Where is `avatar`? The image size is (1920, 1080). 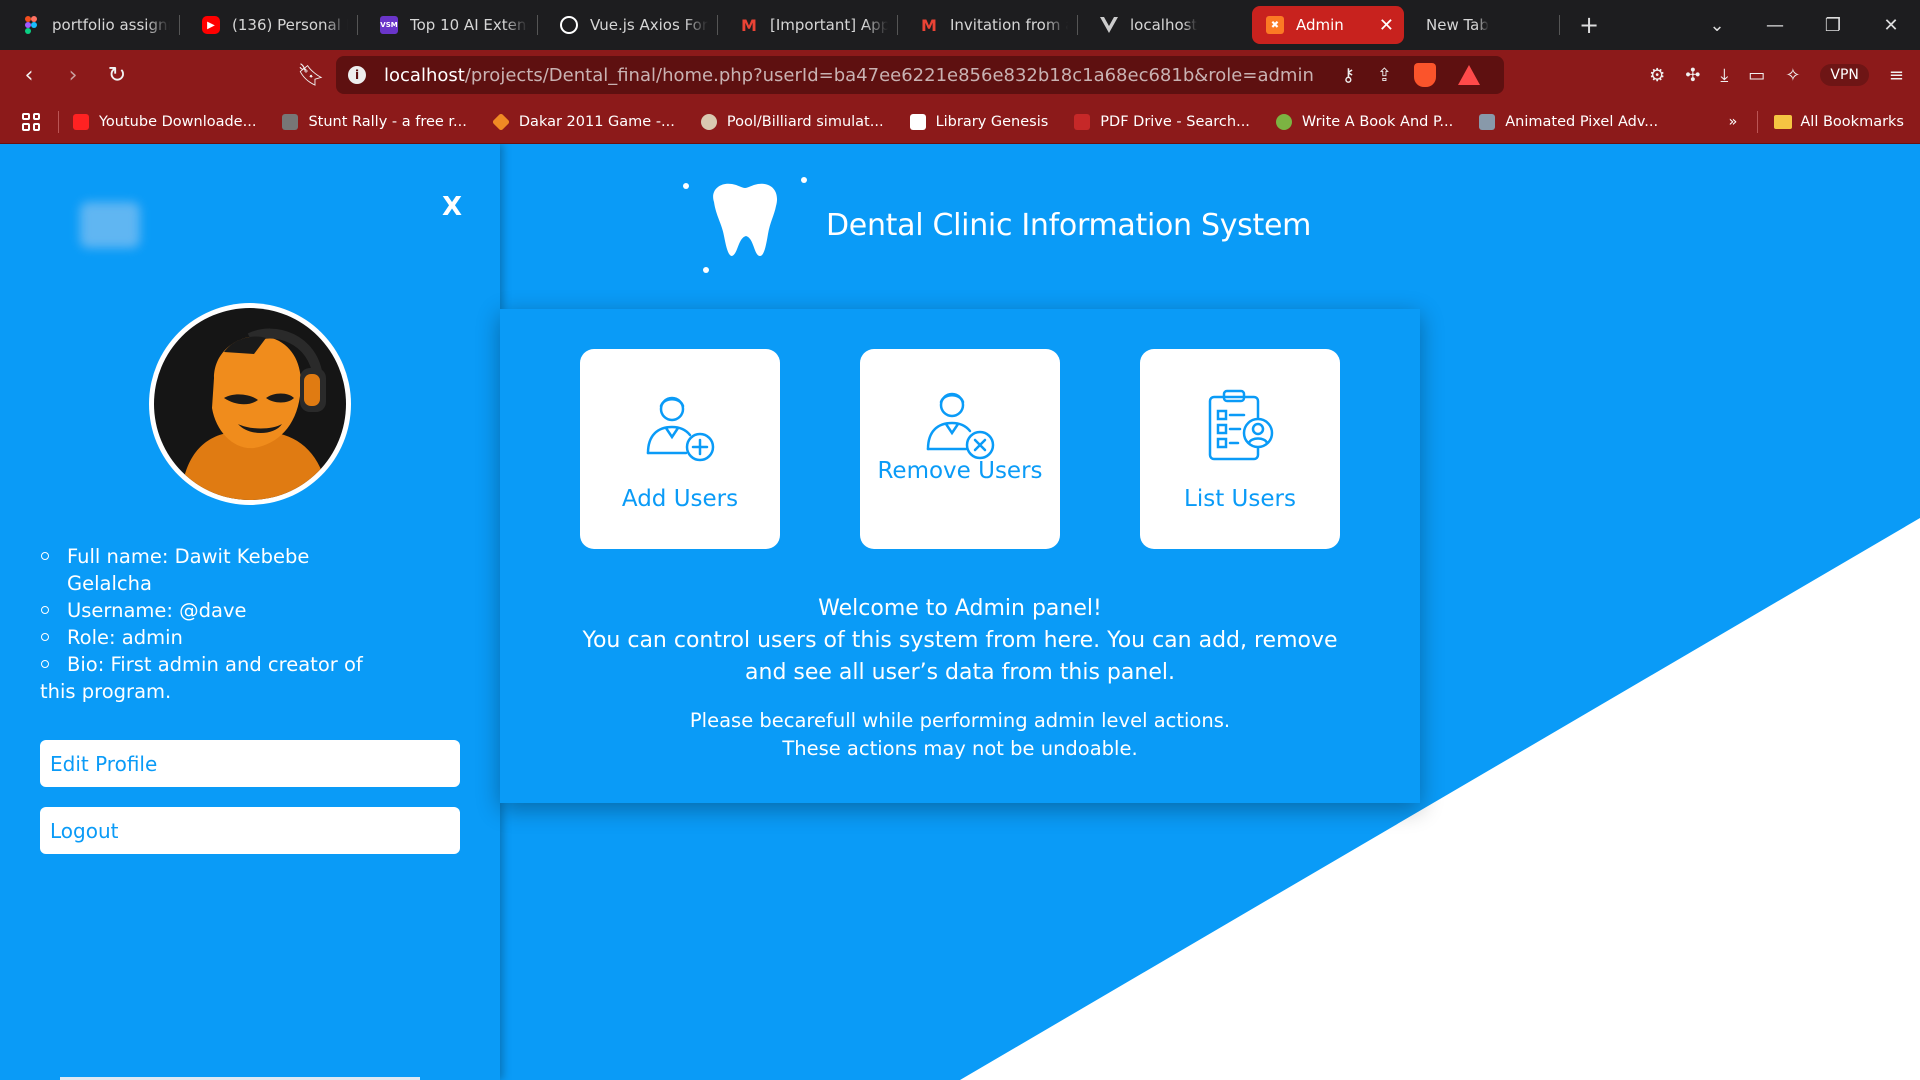
avatar is located at coordinates (250, 404).